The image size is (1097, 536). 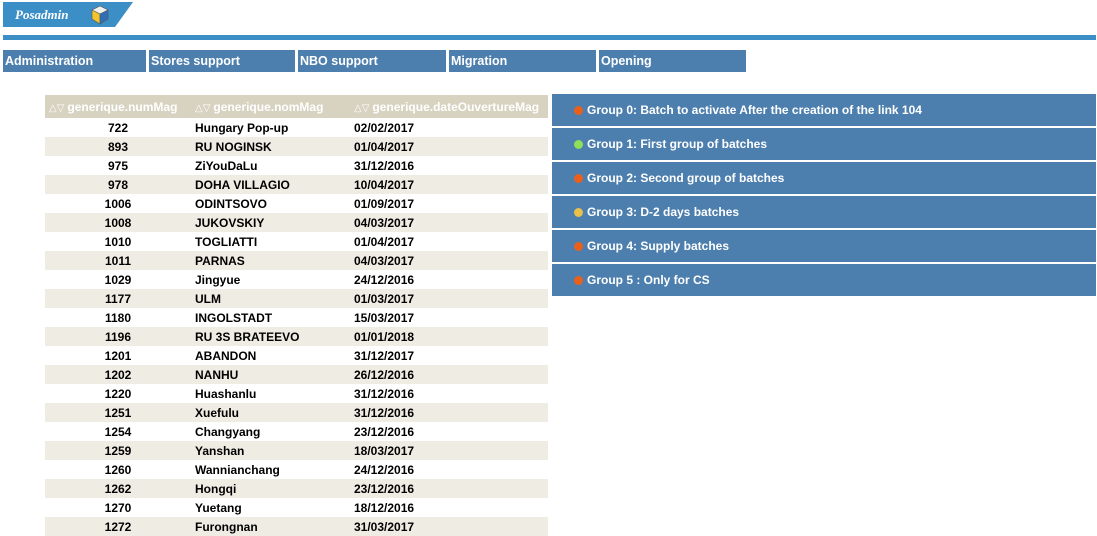 What do you see at coordinates (118, 279) in the screenshot?
I see `cell-num-mag: 1029` at bounding box center [118, 279].